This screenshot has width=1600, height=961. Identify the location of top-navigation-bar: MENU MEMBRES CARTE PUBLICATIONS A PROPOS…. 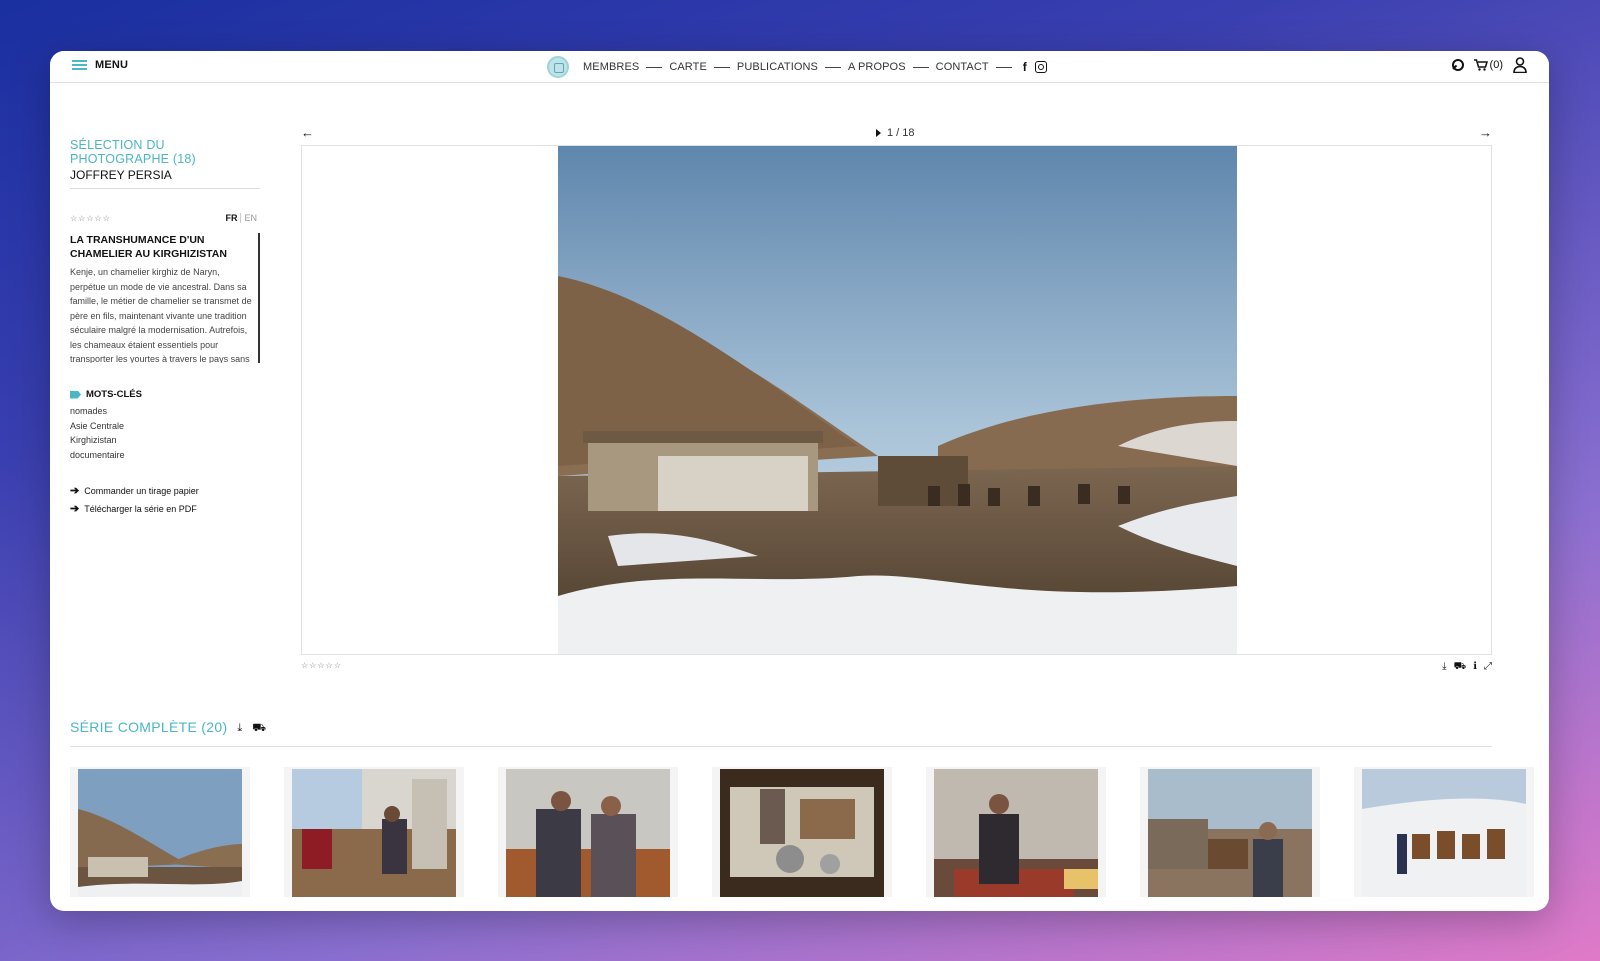
(799, 67).